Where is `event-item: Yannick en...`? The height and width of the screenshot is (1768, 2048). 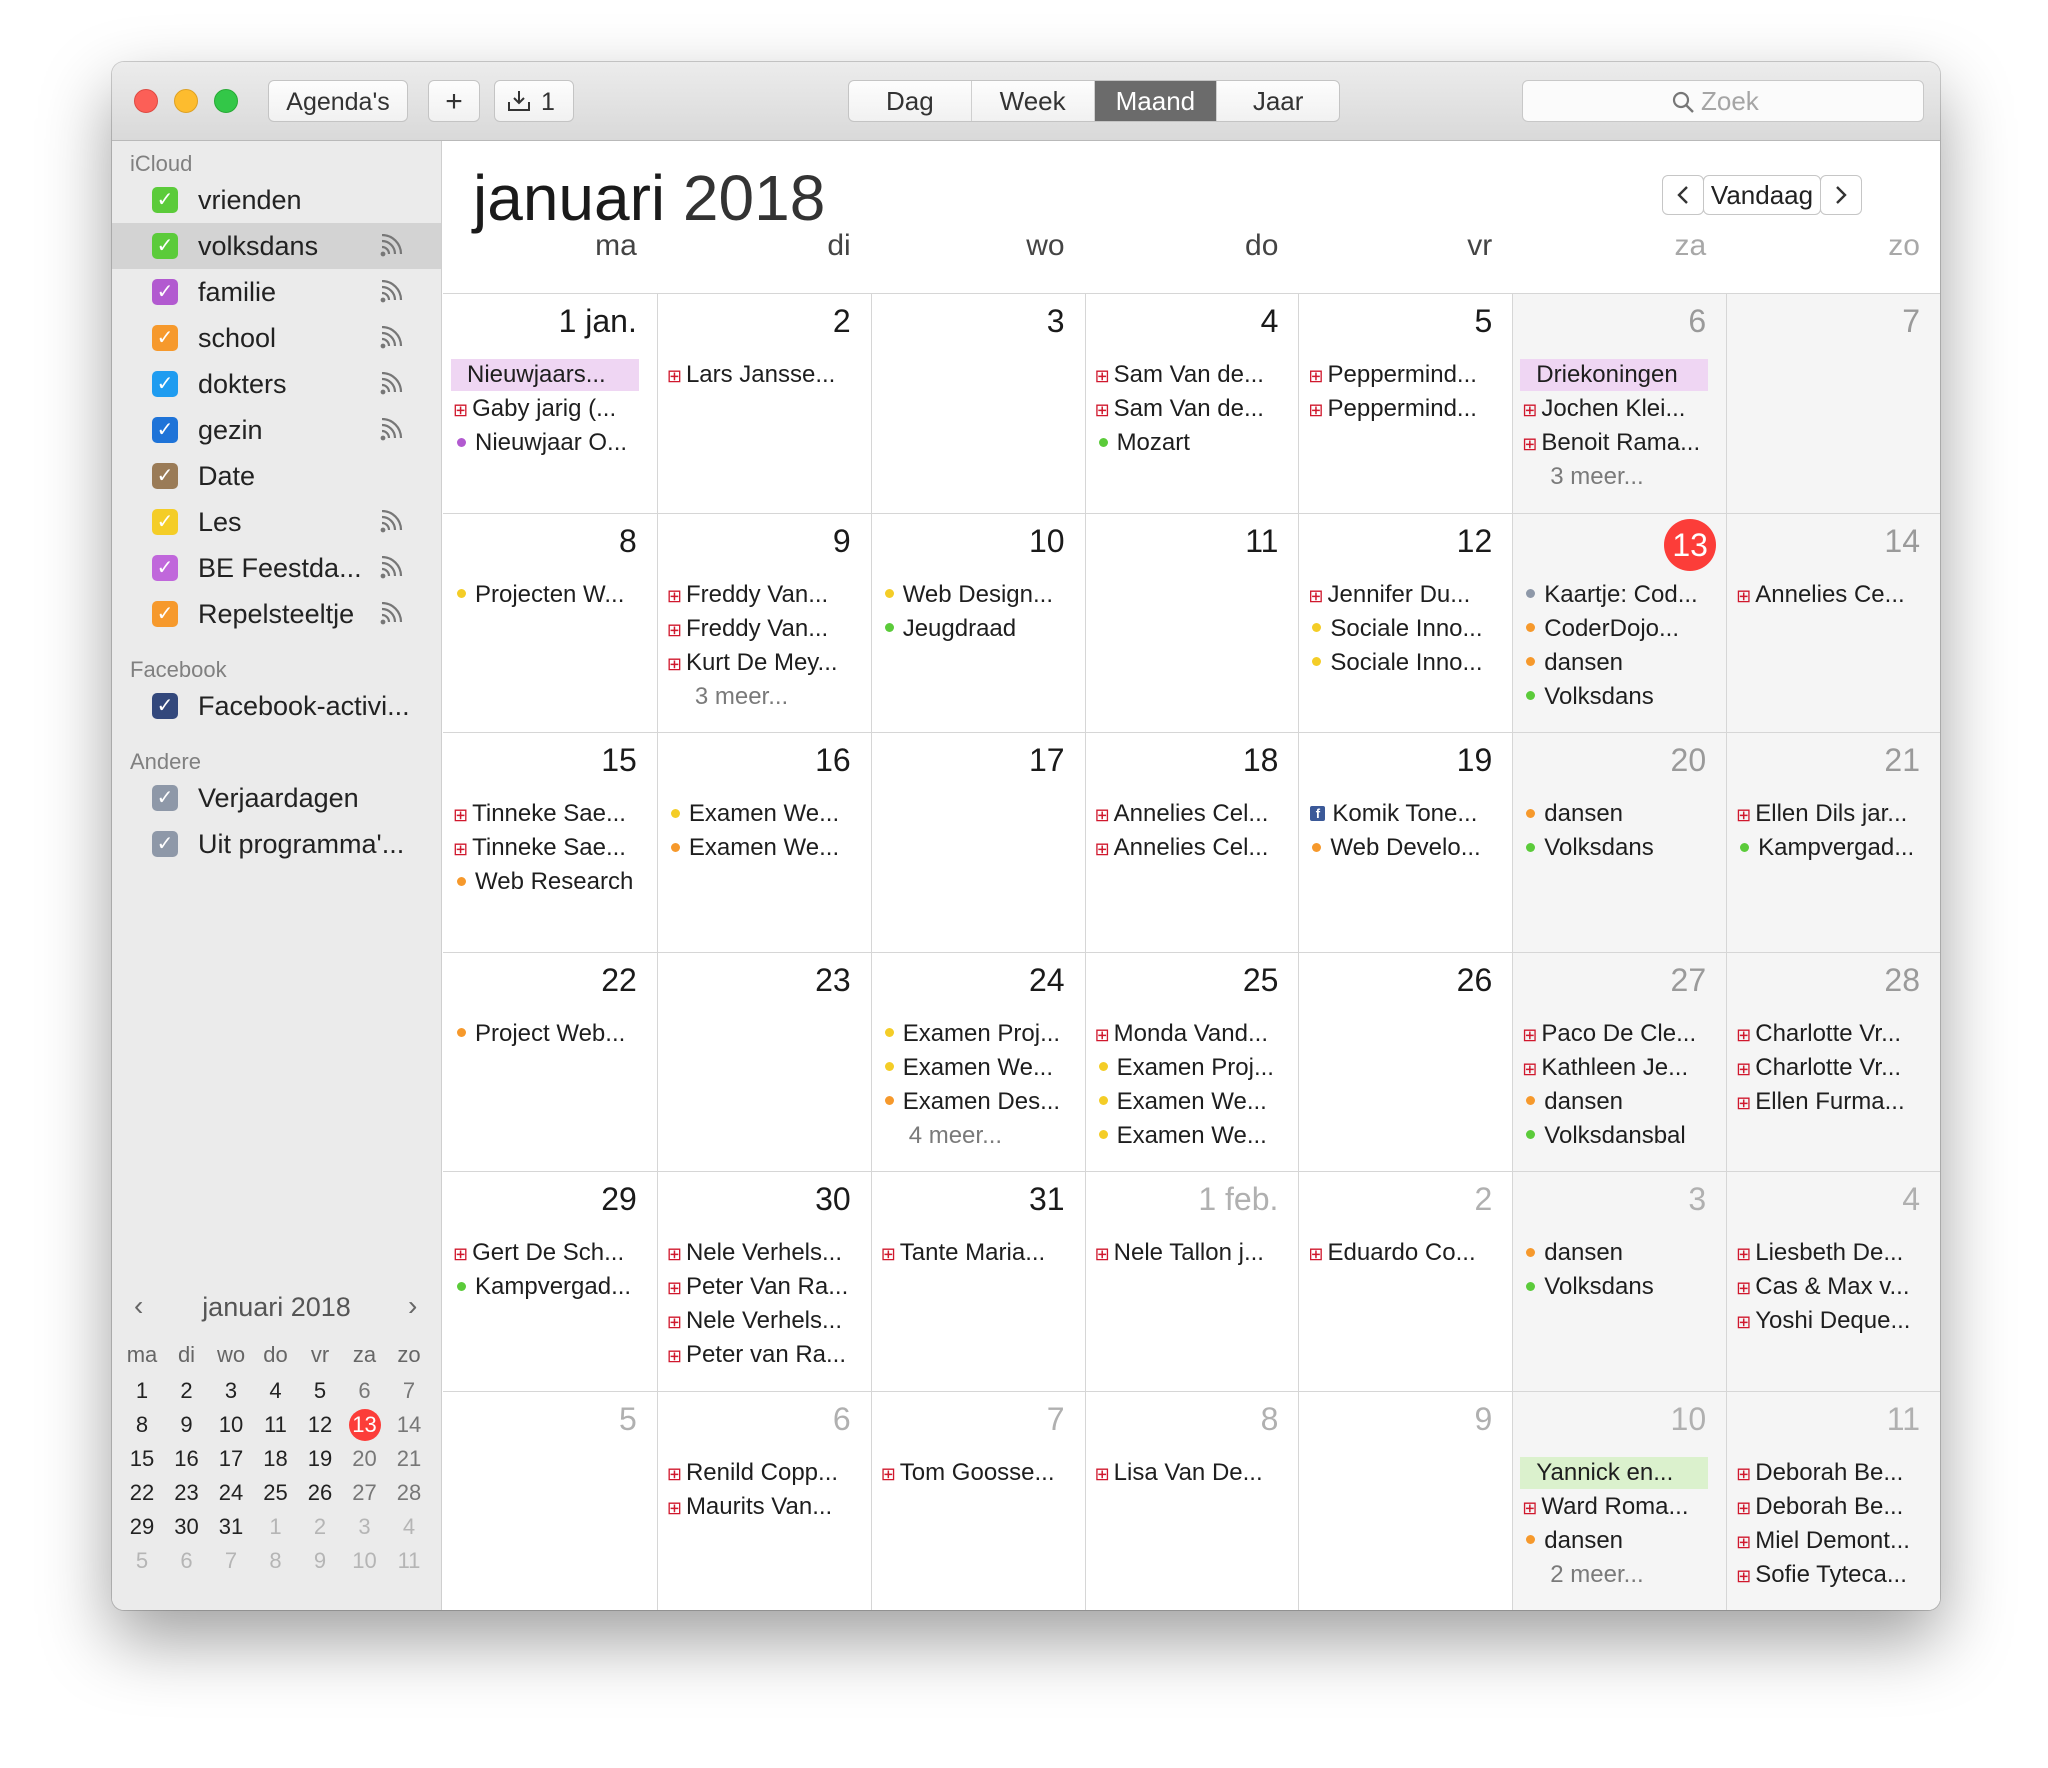 event-item: Yannick en... is located at coordinates (1614, 1472).